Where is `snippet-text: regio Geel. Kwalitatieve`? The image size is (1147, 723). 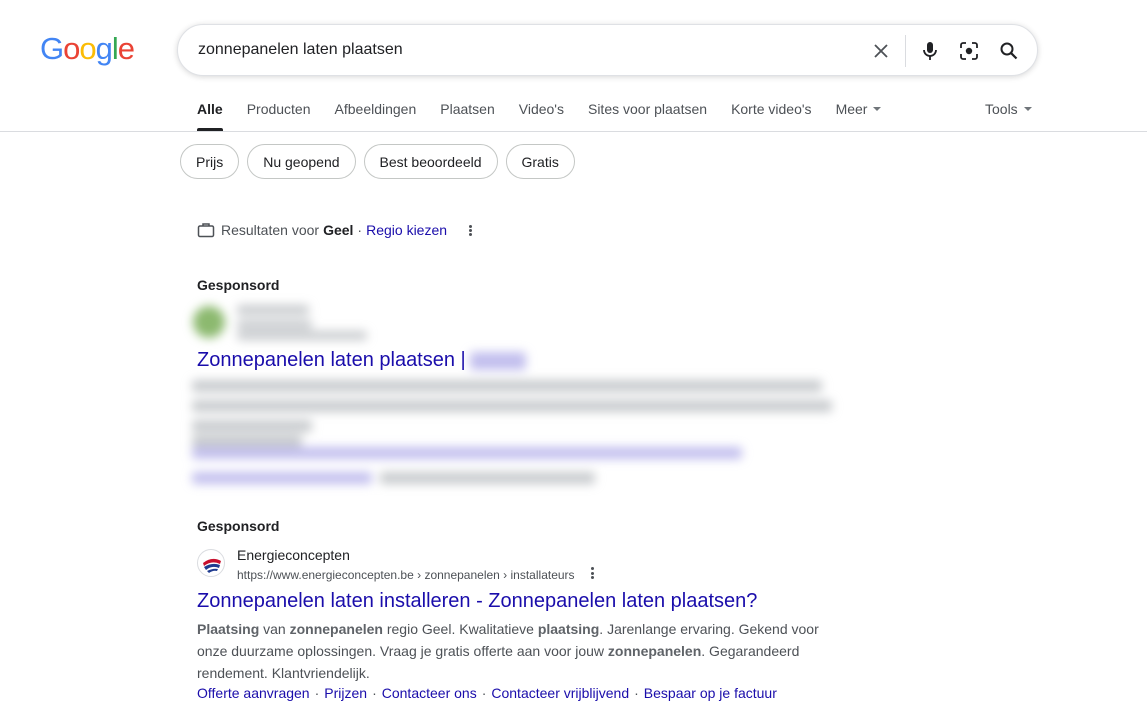 snippet-text: regio Geel. Kwalitatieve is located at coordinates (460, 629).